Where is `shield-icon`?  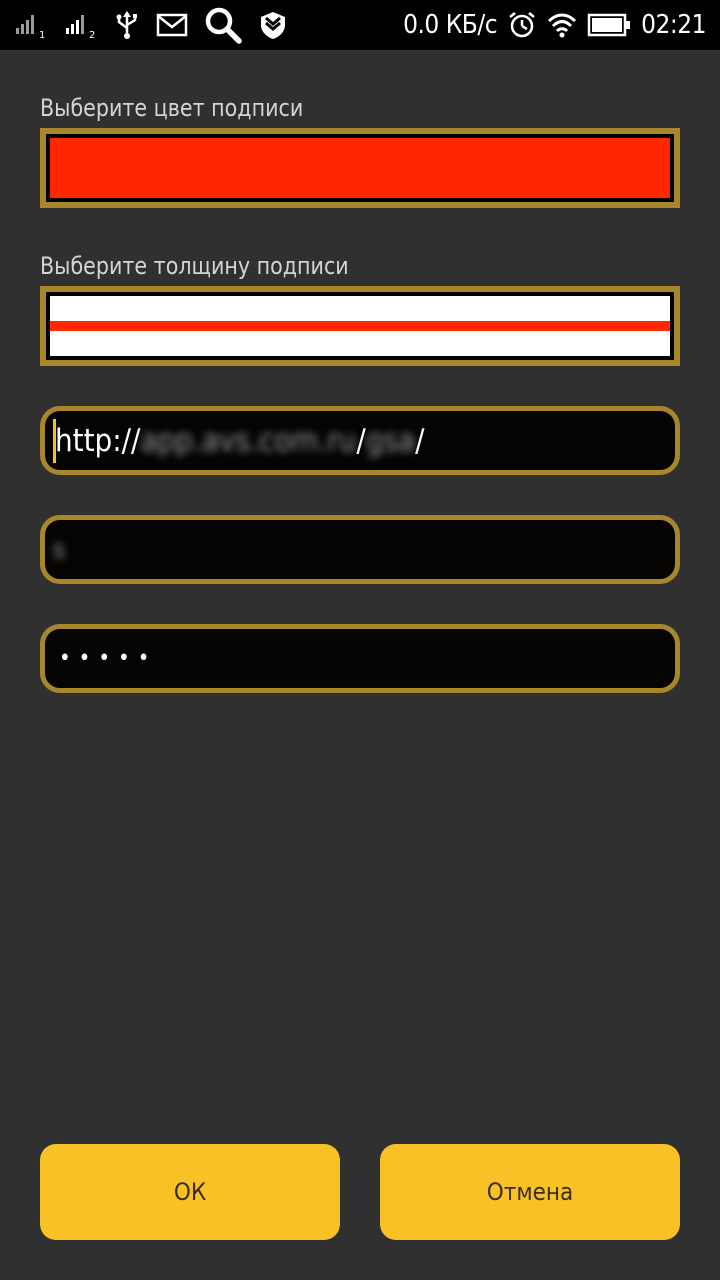 shield-icon is located at coordinates (273, 25).